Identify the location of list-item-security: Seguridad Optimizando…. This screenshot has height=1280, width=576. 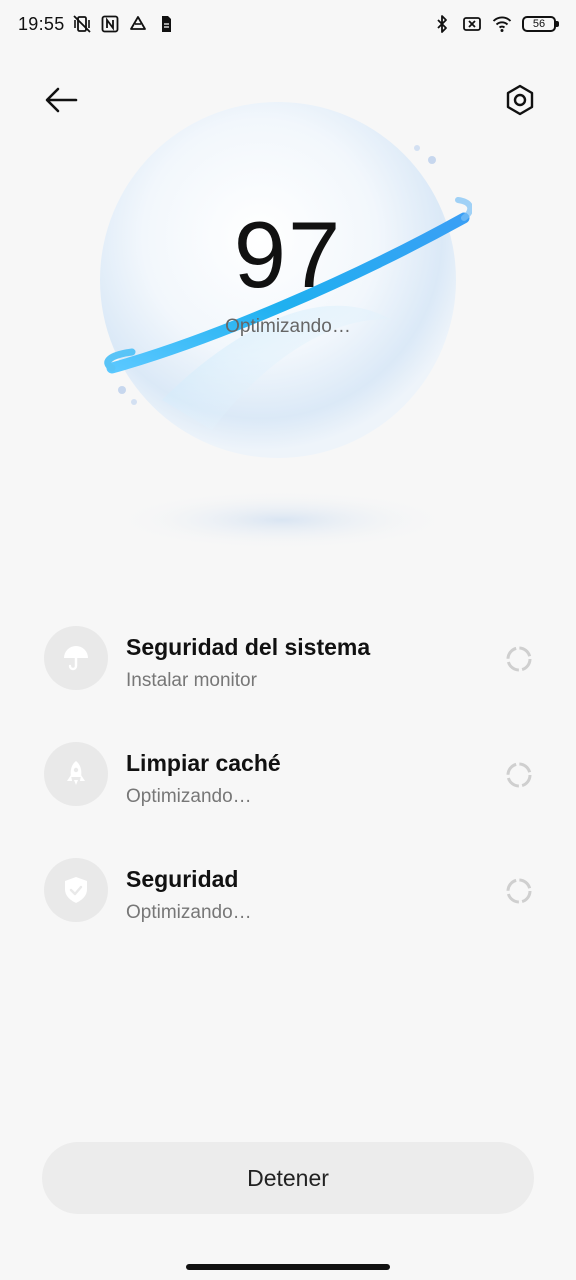
(288, 900).